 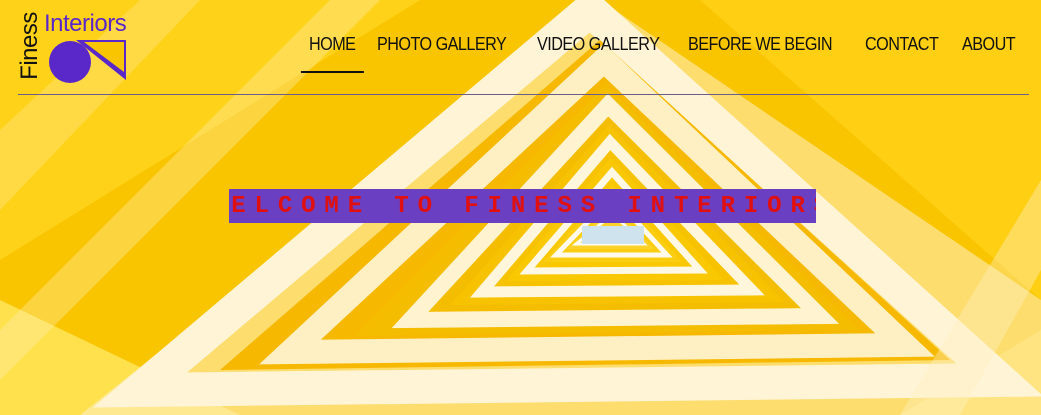 What do you see at coordinates (29, 46) in the screenshot?
I see `logo-word-finess: Finess` at bounding box center [29, 46].